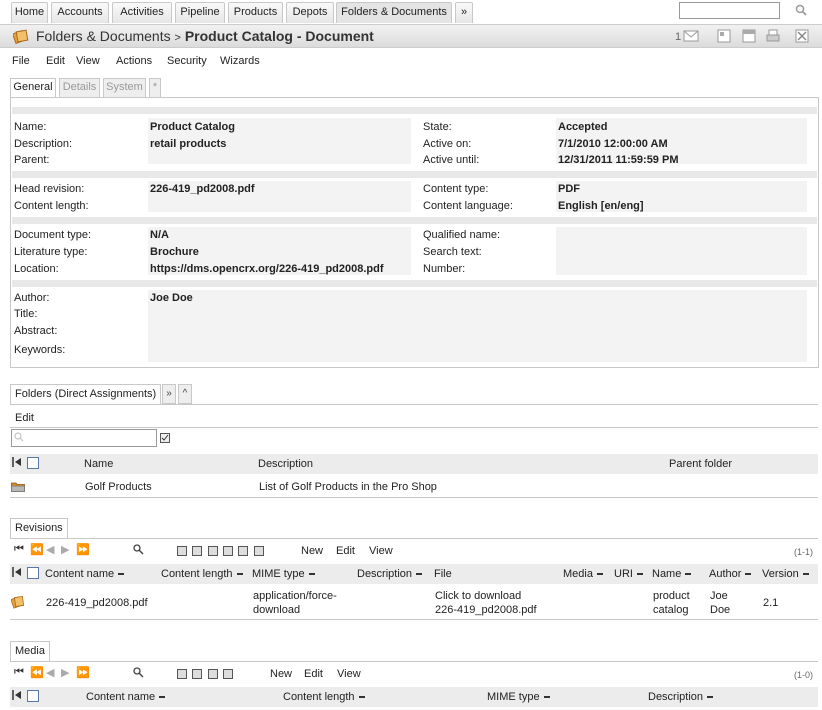 The width and height of the screenshot is (822, 710). Describe the element at coordinates (228, 551) in the screenshot. I see `settings-icon` at that location.